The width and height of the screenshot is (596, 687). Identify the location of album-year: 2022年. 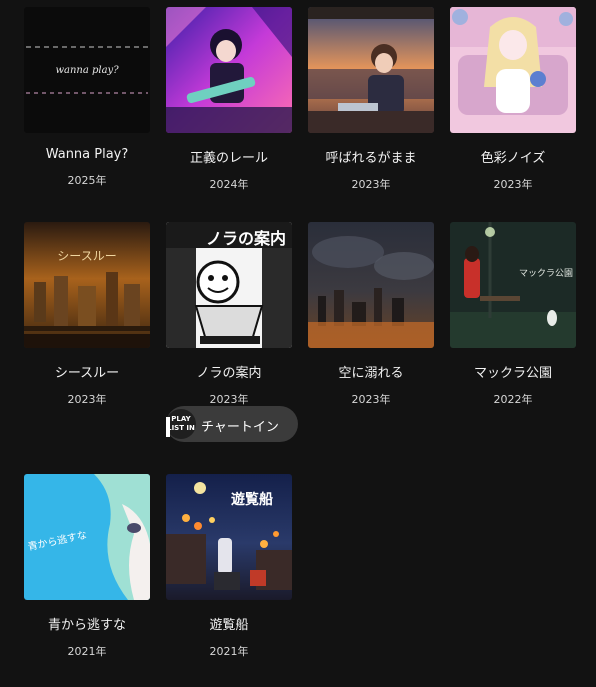
(513, 399).